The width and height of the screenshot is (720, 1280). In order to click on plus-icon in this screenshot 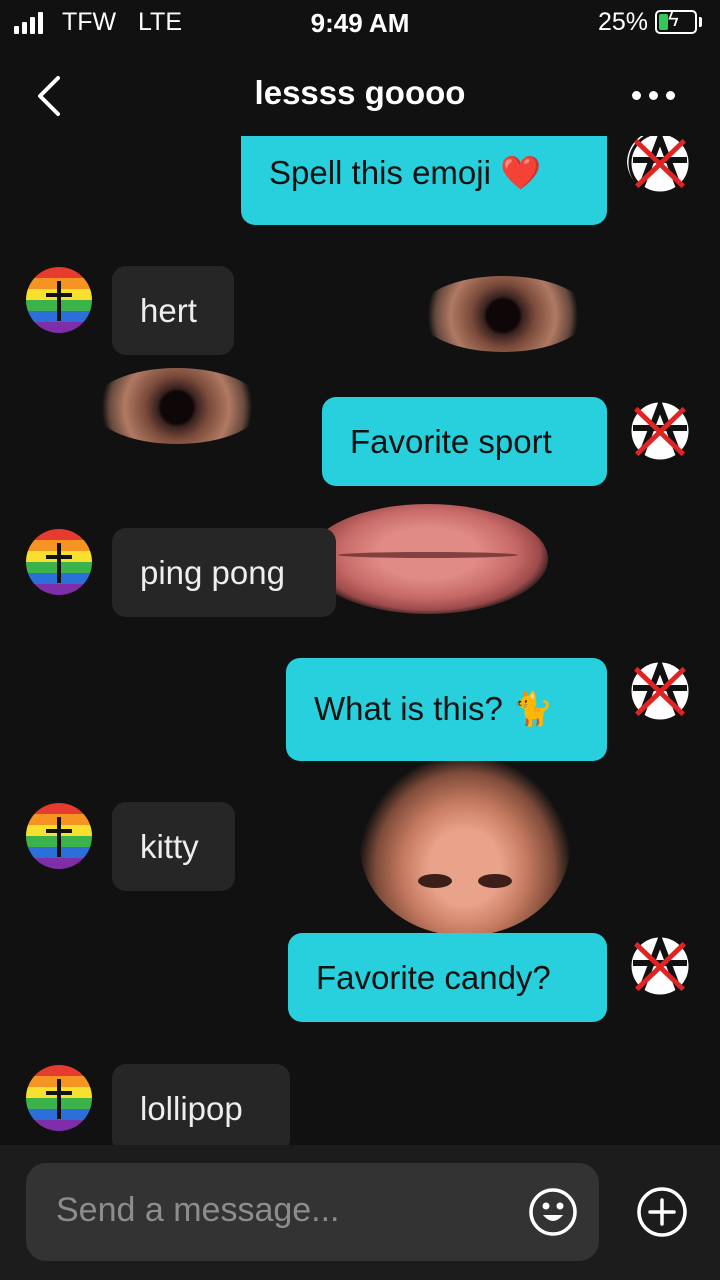, I will do `click(662, 1212)`.